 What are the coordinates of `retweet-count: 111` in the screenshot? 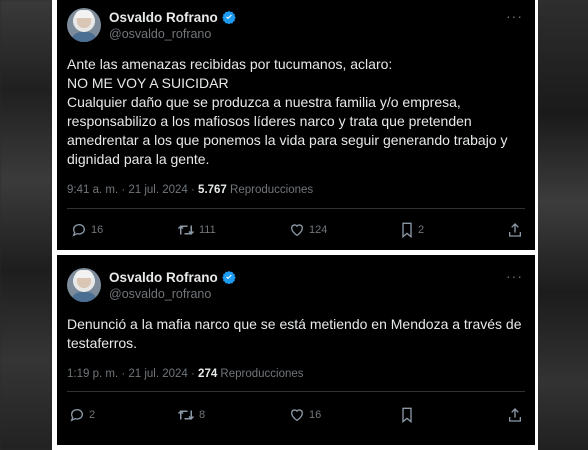 It's located at (207, 230).